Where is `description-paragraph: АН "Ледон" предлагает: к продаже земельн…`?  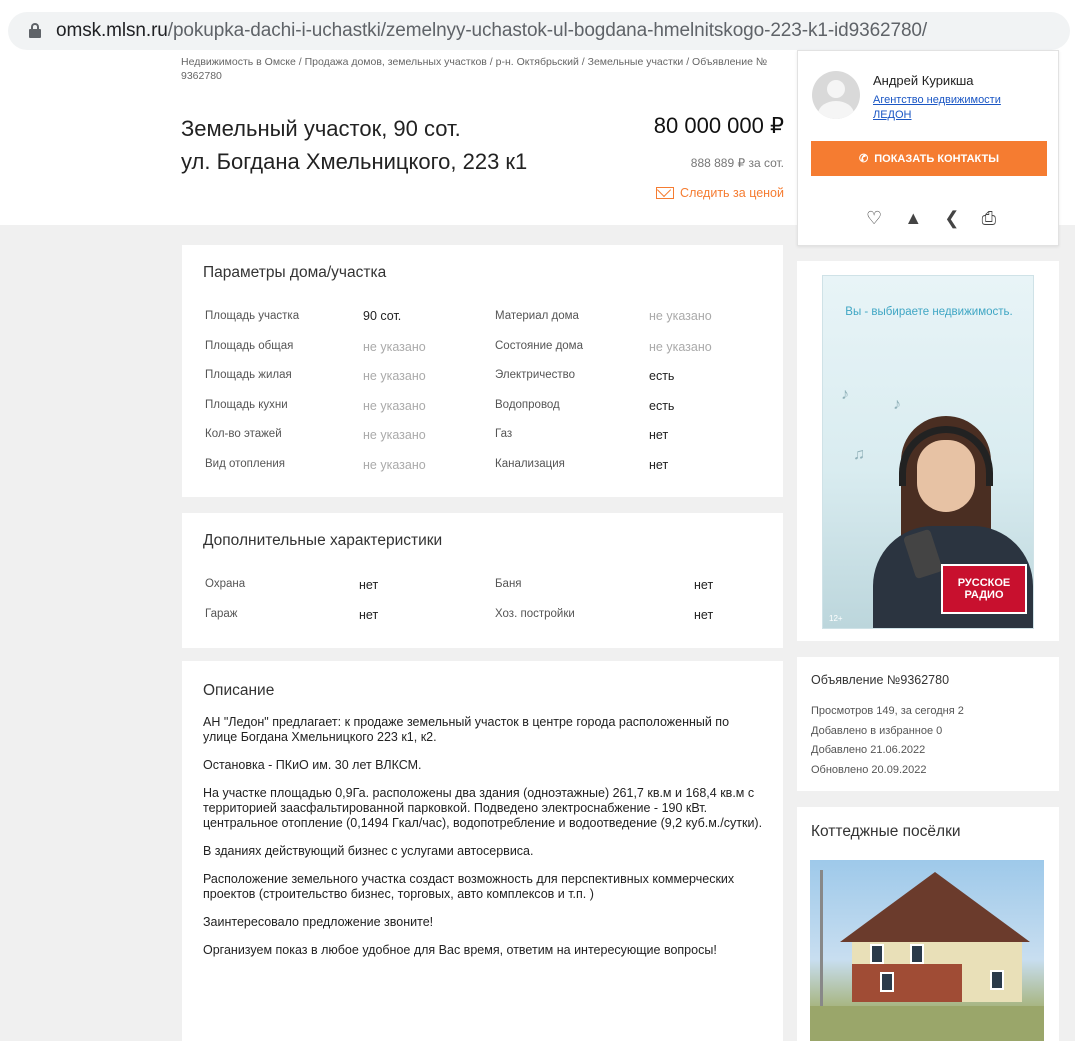
description-paragraph: АН "Ледон" предлагает: к продаже земельн… is located at coordinates (466, 729).